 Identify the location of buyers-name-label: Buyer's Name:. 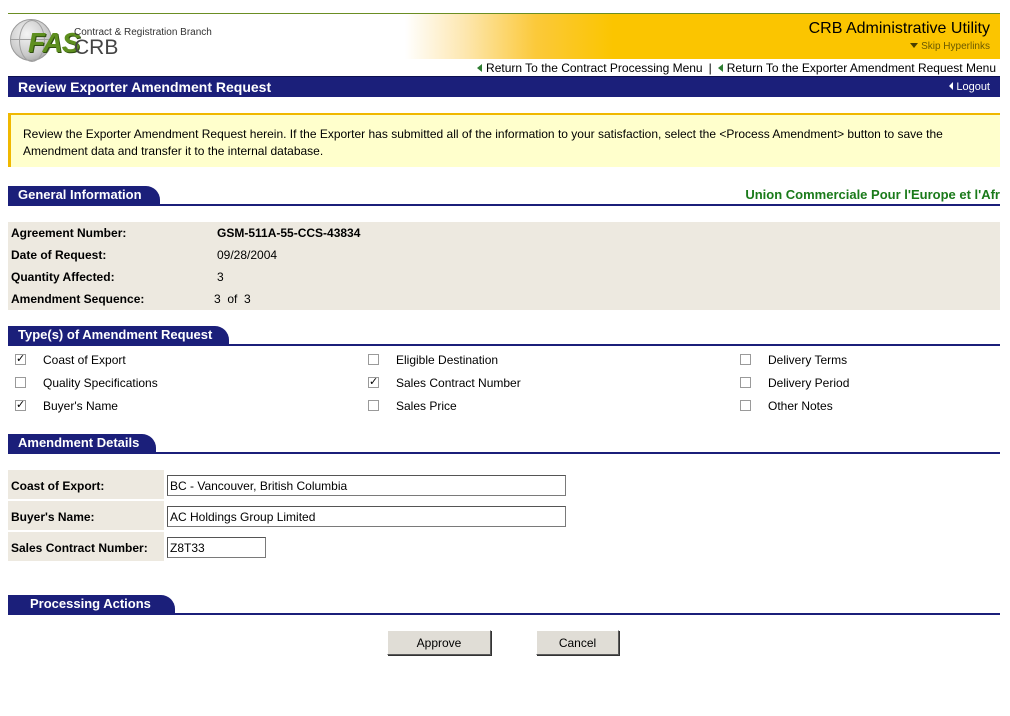
(86, 515).